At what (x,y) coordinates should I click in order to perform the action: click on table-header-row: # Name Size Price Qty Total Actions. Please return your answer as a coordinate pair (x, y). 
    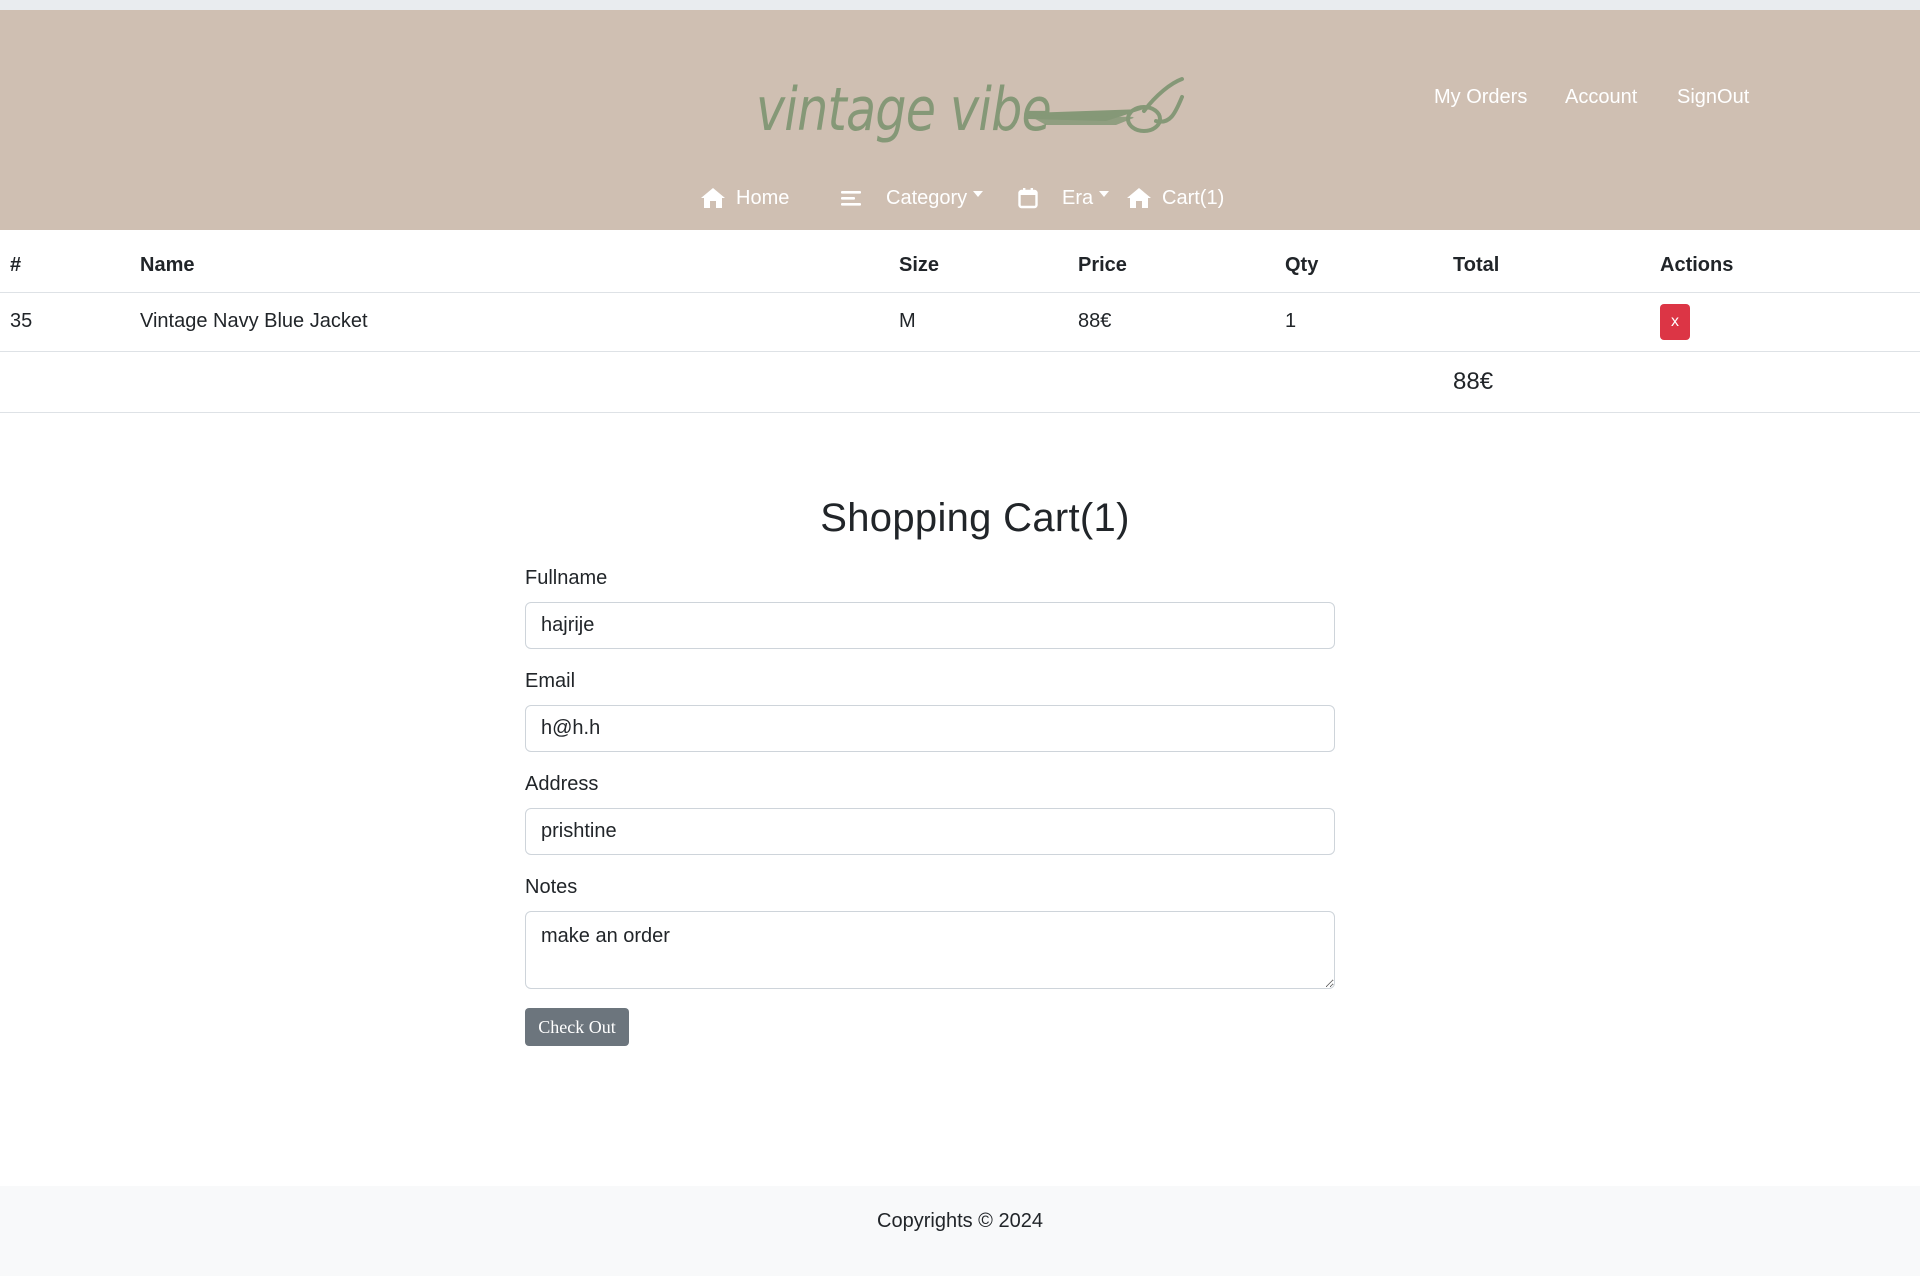
    Looking at the image, I should click on (960, 266).